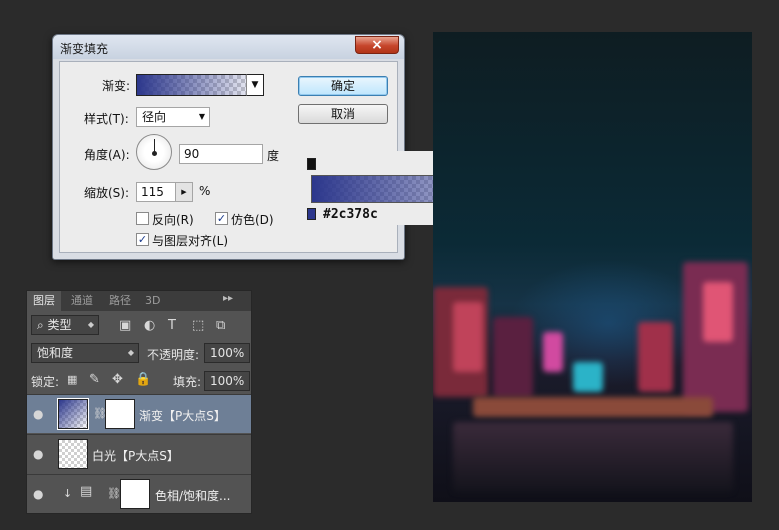 The image size is (779, 530). I want to click on photo-river-reflection, so click(593, 457).